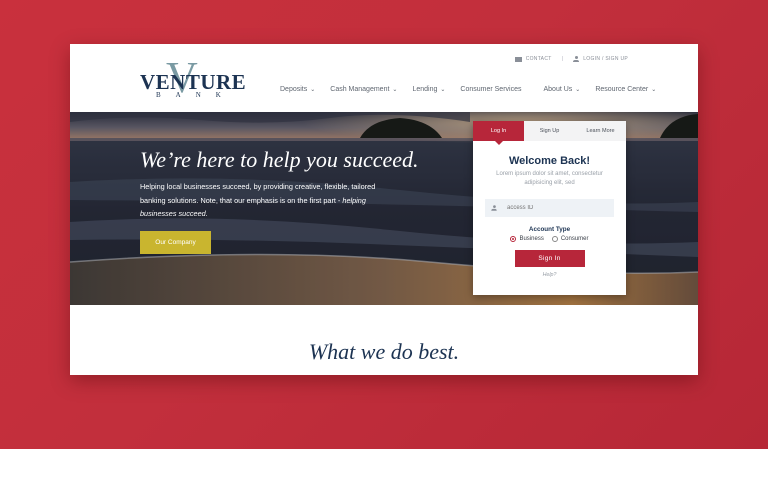 This screenshot has width=768, height=489. What do you see at coordinates (498, 133) in the screenshot?
I see `tab-log-in: Log In` at bounding box center [498, 133].